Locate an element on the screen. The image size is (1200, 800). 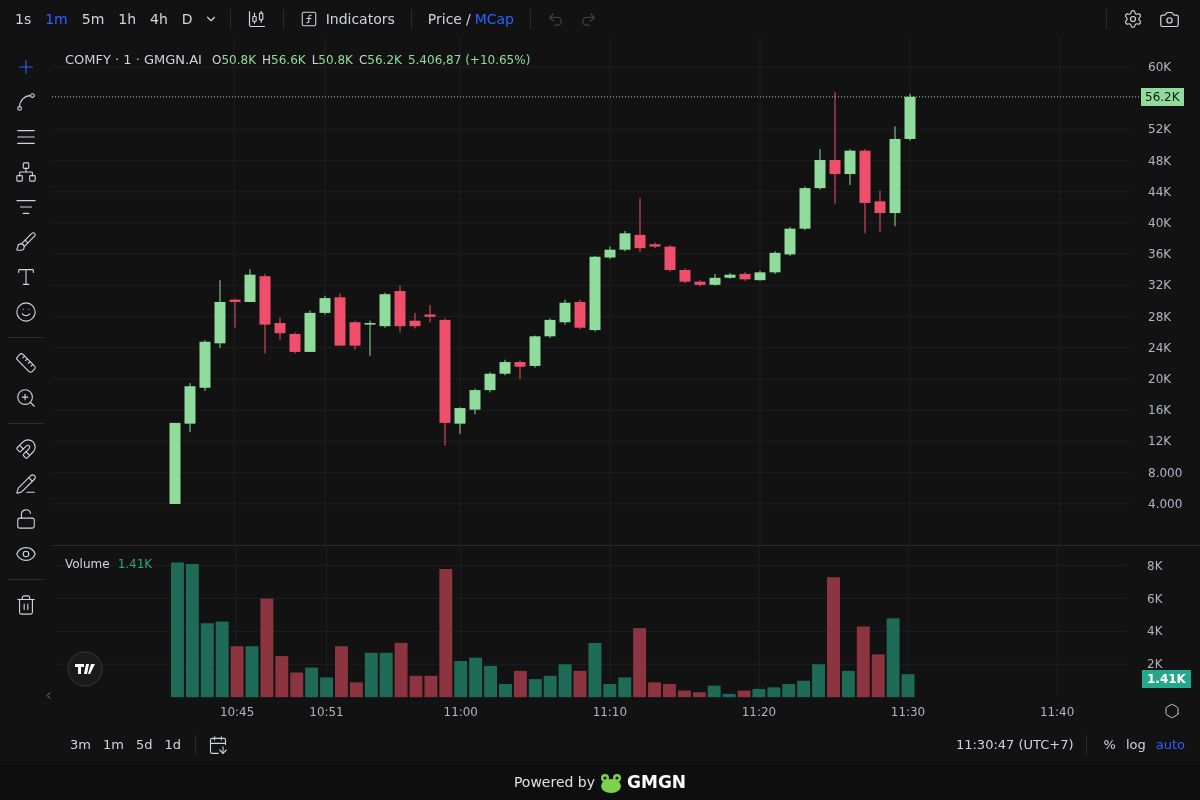
volume-title: Volume is located at coordinates (87, 564).